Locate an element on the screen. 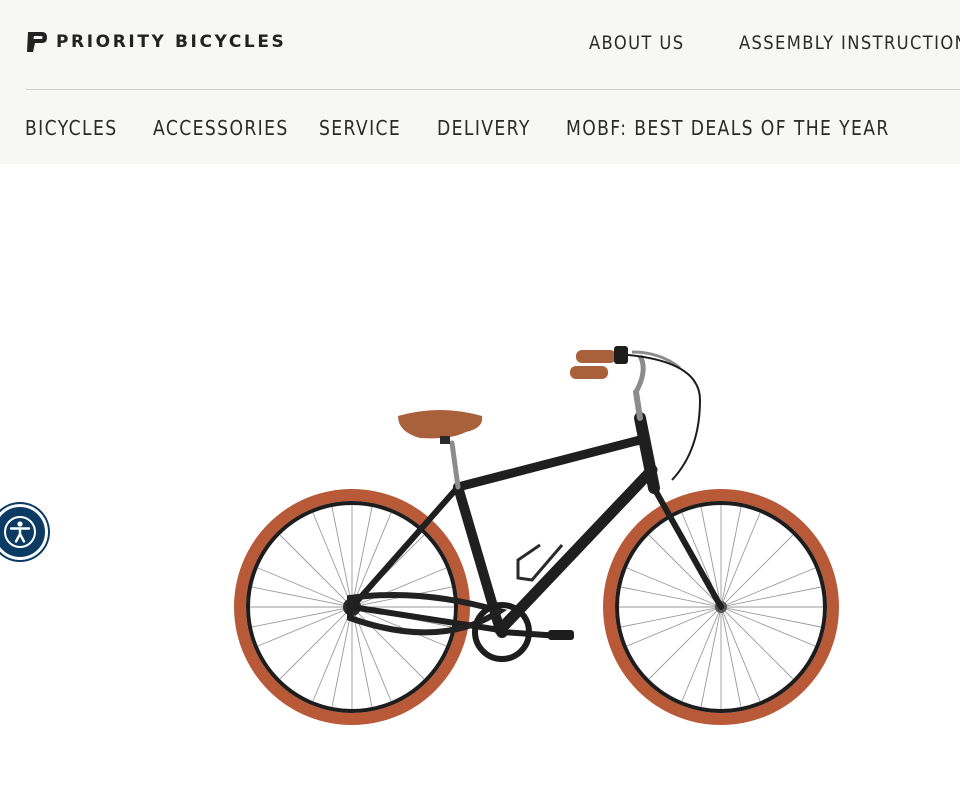 The width and height of the screenshot is (960, 804). accessibility-button is located at coordinates (24, 532).